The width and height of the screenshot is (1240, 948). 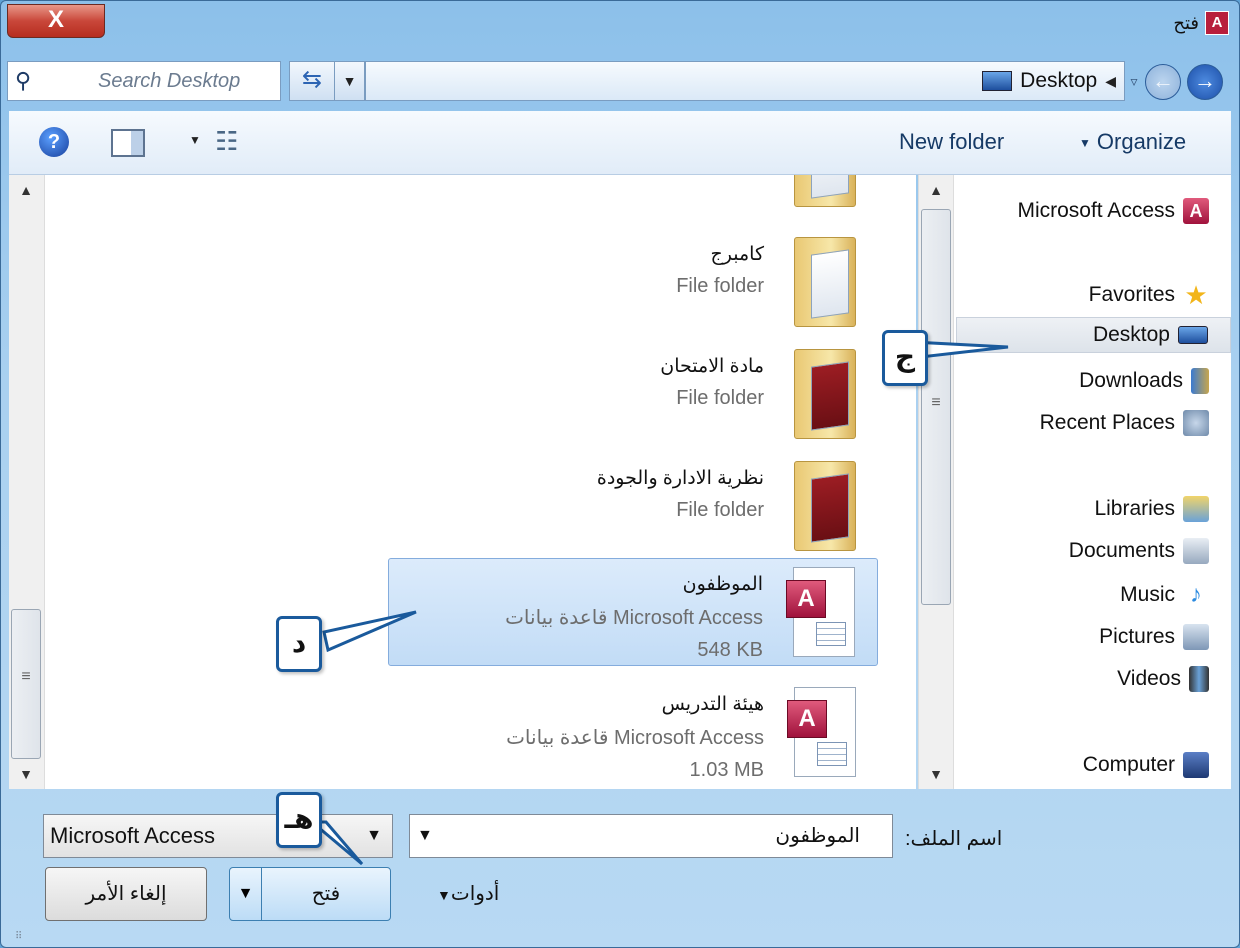 What do you see at coordinates (310, 894) in the screenshot?
I see `open-button: ▼ فتح` at bounding box center [310, 894].